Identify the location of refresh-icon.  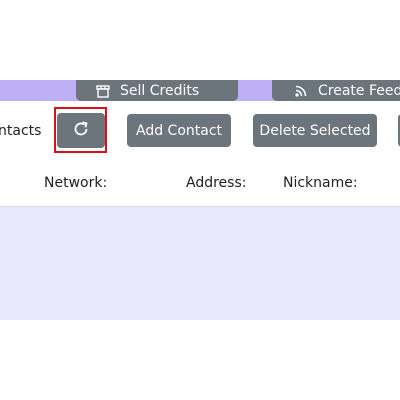
(81, 131).